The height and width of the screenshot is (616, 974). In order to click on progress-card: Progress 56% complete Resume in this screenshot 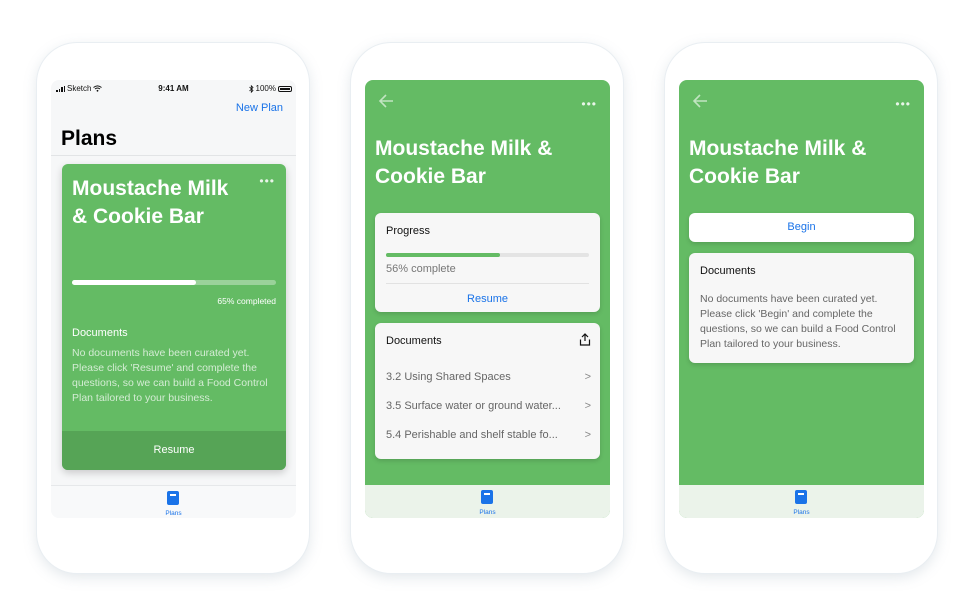, I will do `click(487, 262)`.